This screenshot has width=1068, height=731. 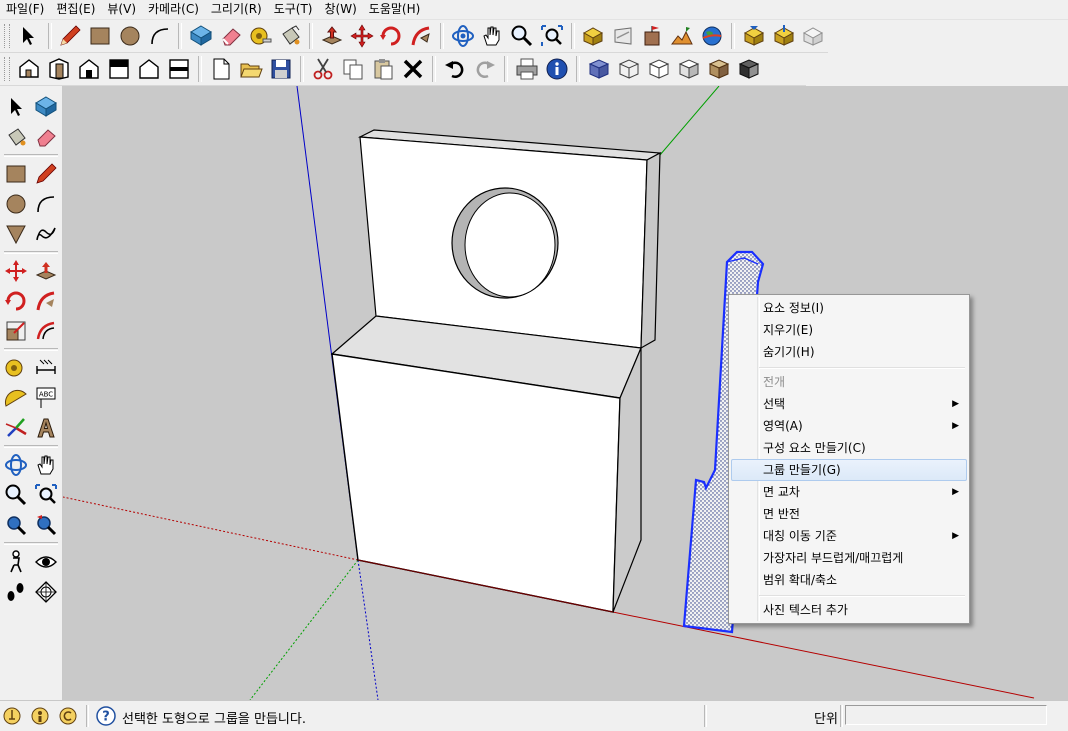 What do you see at coordinates (813, 36) in the screenshot?
I see `share-model-2-icon` at bounding box center [813, 36].